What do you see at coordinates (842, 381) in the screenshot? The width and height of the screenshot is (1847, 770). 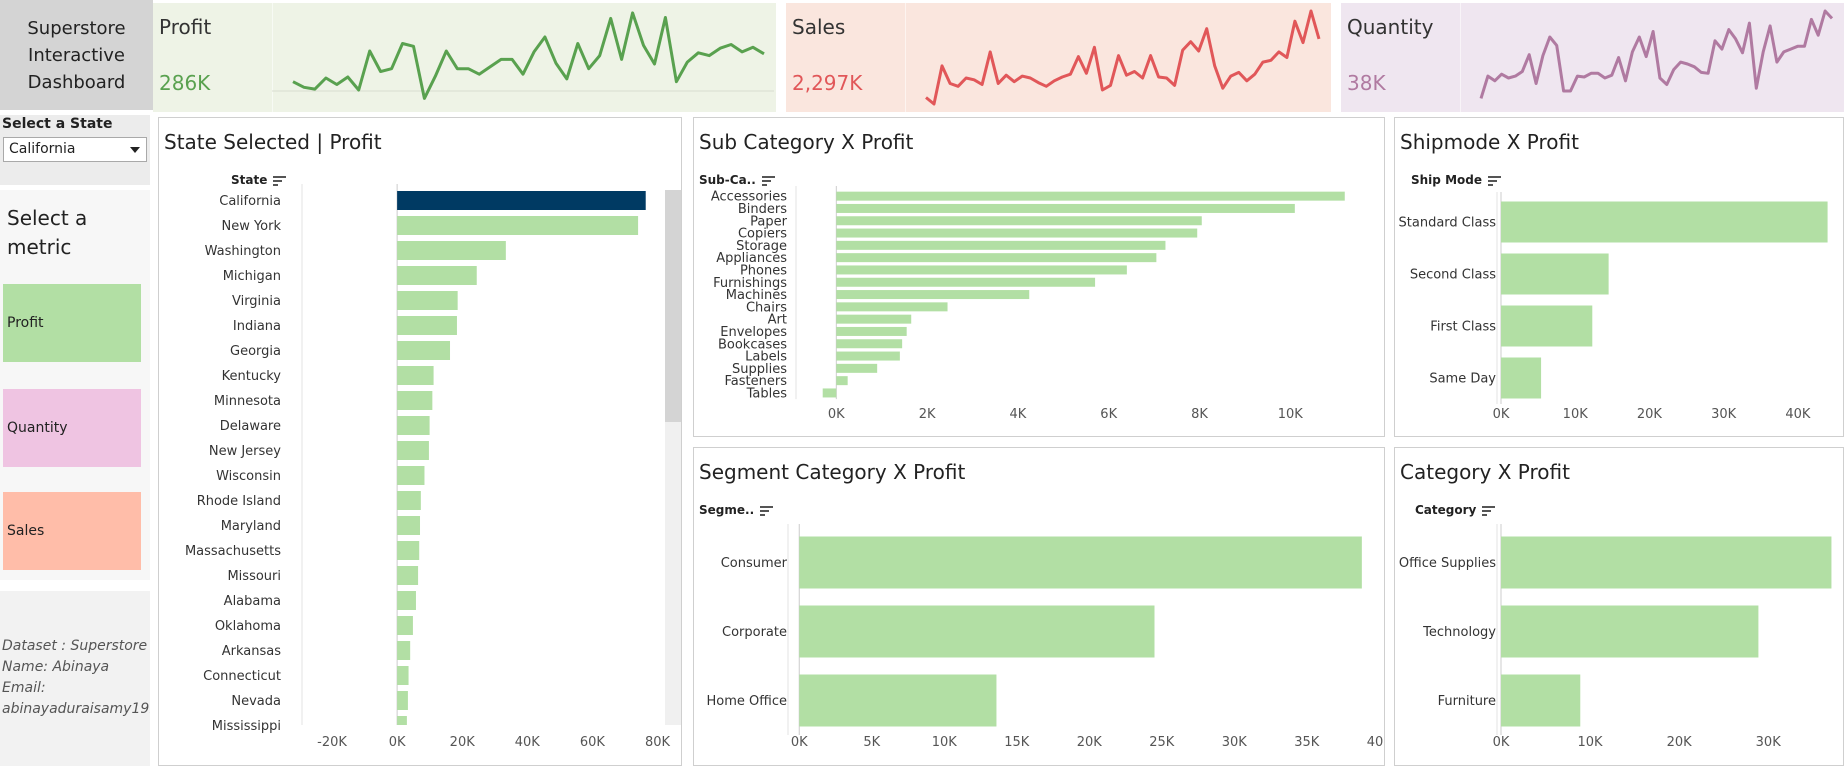 I see `bar-fasteners` at bounding box center [842, 381].